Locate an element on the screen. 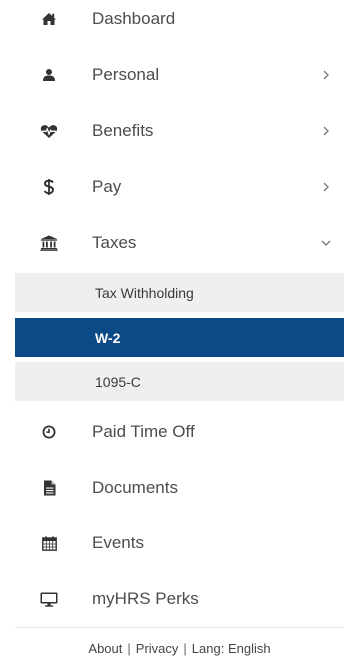 Image resolution: width=344 pixels, height=657 pixels. nav-item-label: Pay is located at coordinates (107, 186).